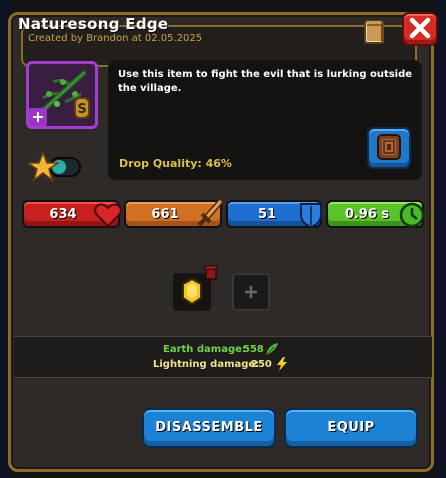 This screenshot has height=478, width=446. I want to click on card-button, so click(389, 148).